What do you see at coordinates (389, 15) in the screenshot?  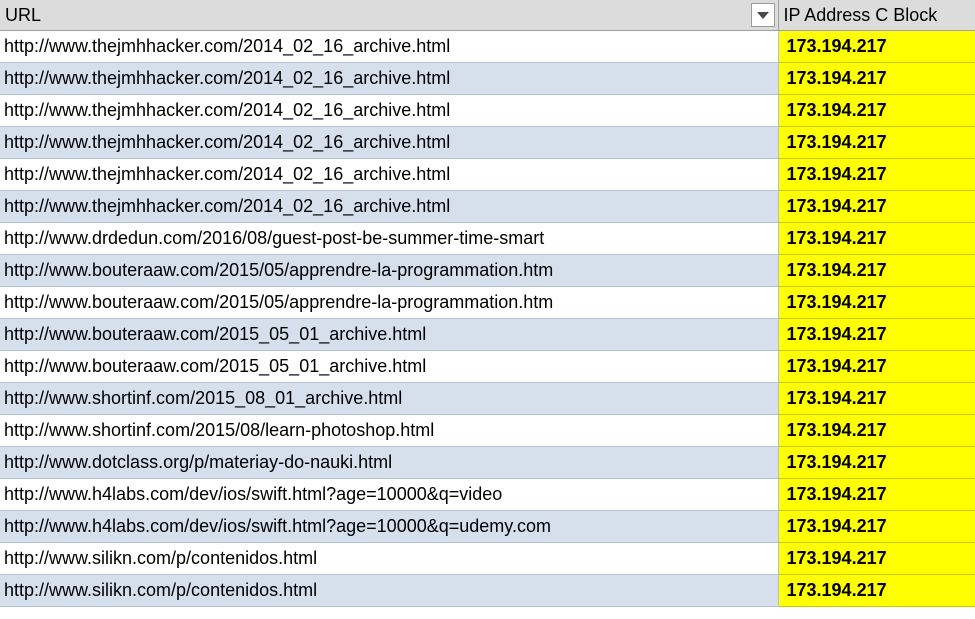 I see `column-header-url: URL` at bounding box center [389, 15].